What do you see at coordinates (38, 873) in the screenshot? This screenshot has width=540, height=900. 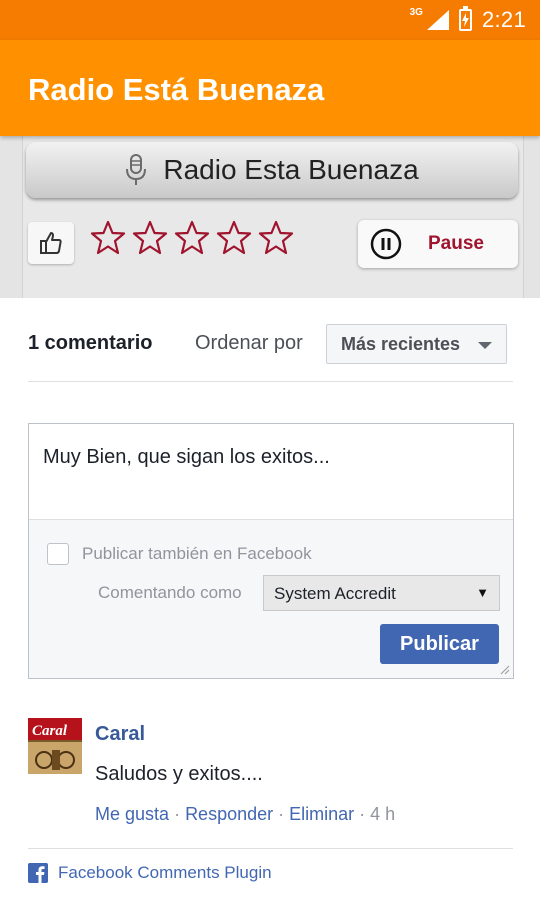 I see `facebook-icon` at bounding box center [38, 873].